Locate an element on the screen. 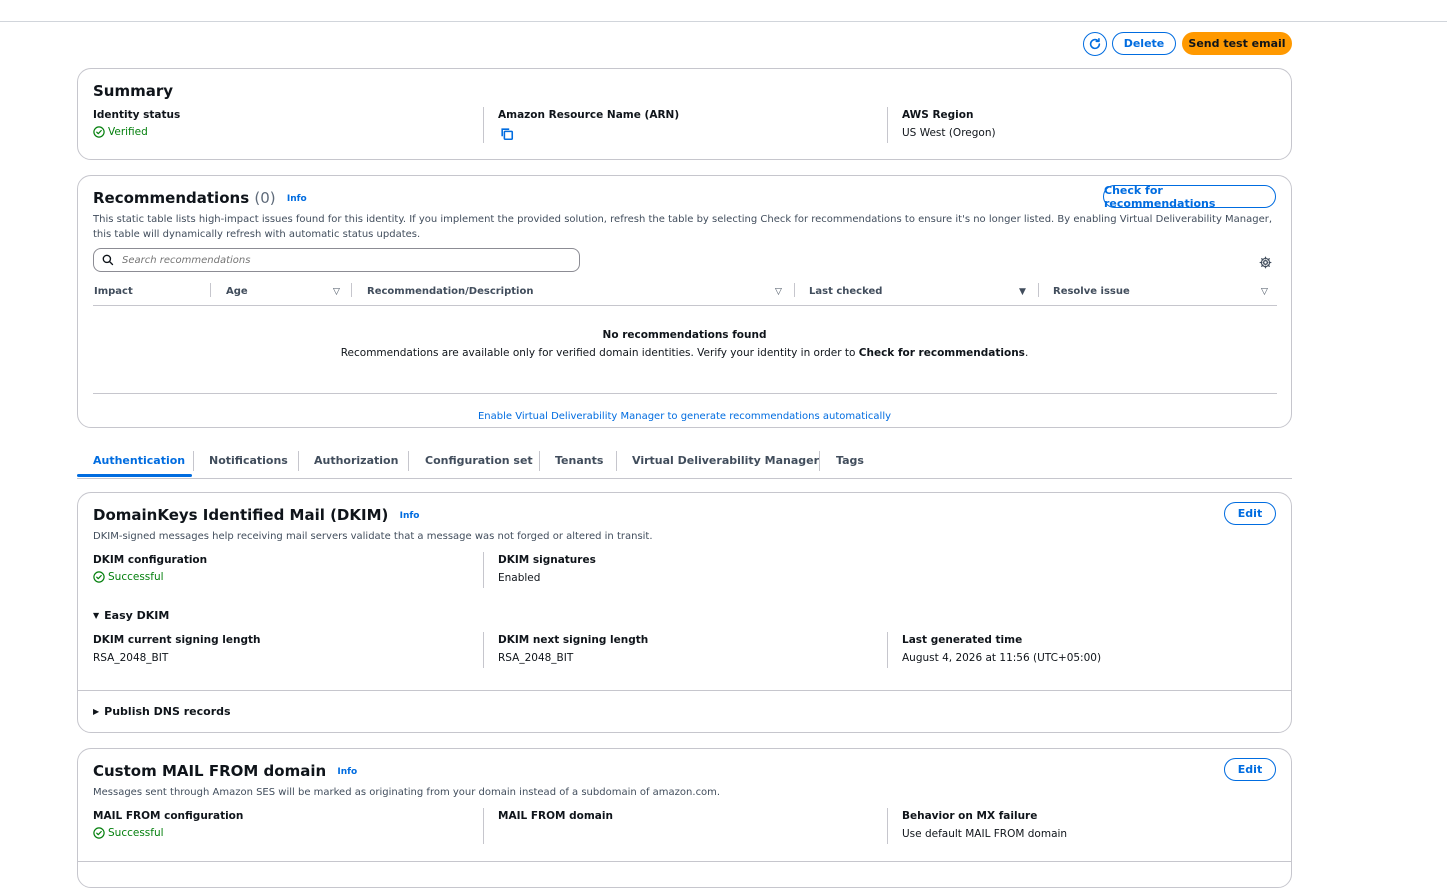 This screenshot has width=1447, height=888. empty-state-title: No recommendations found is located at coordinates (684, 335).